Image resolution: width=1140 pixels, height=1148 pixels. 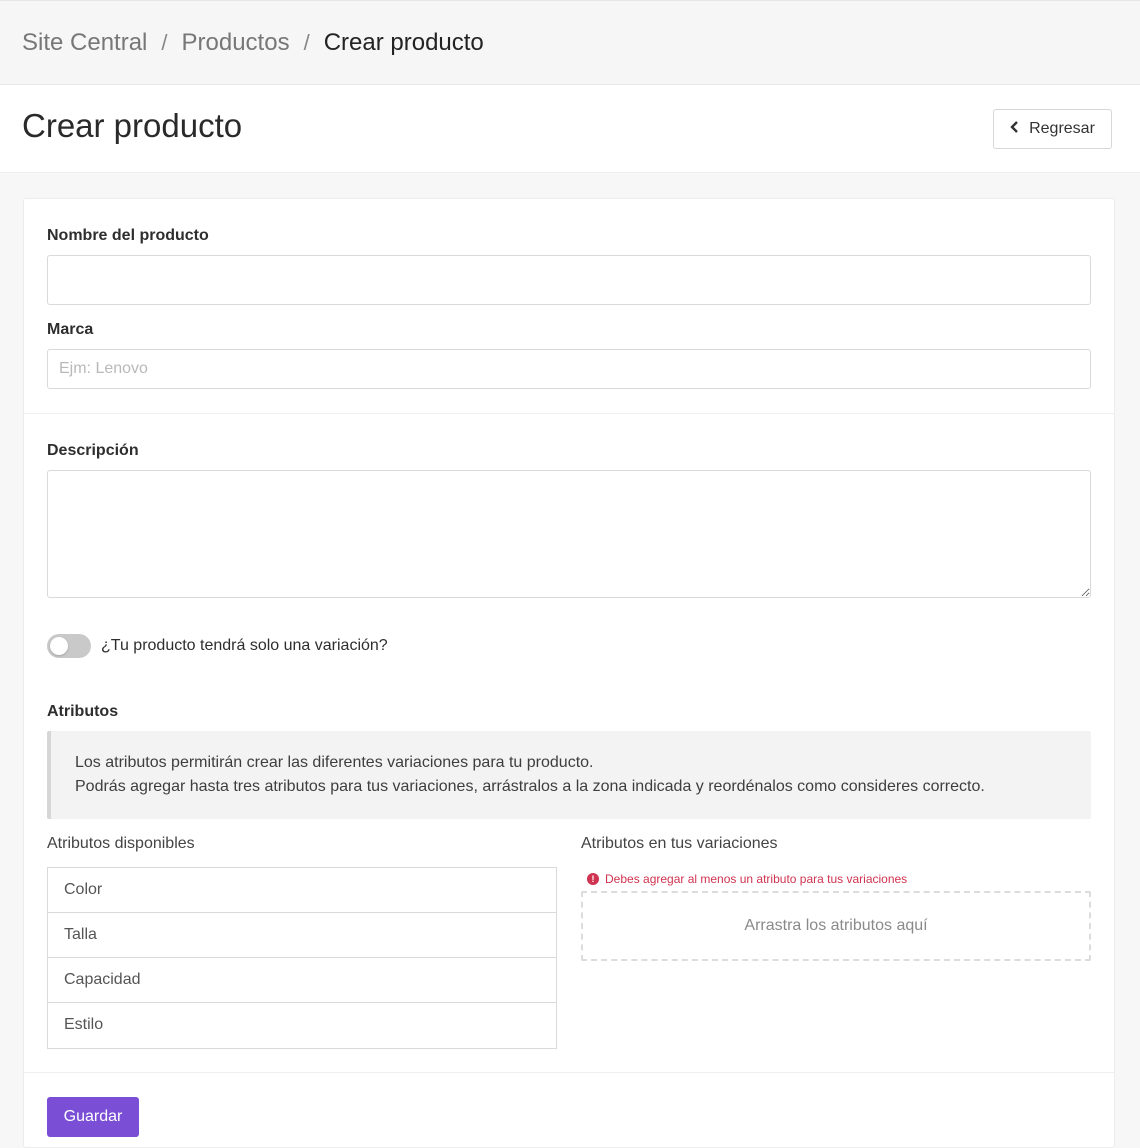 What do you see at coordinates (69, 646) in the screenshot?
I see `single-variation-toggle` at bounding box center [69, 646].